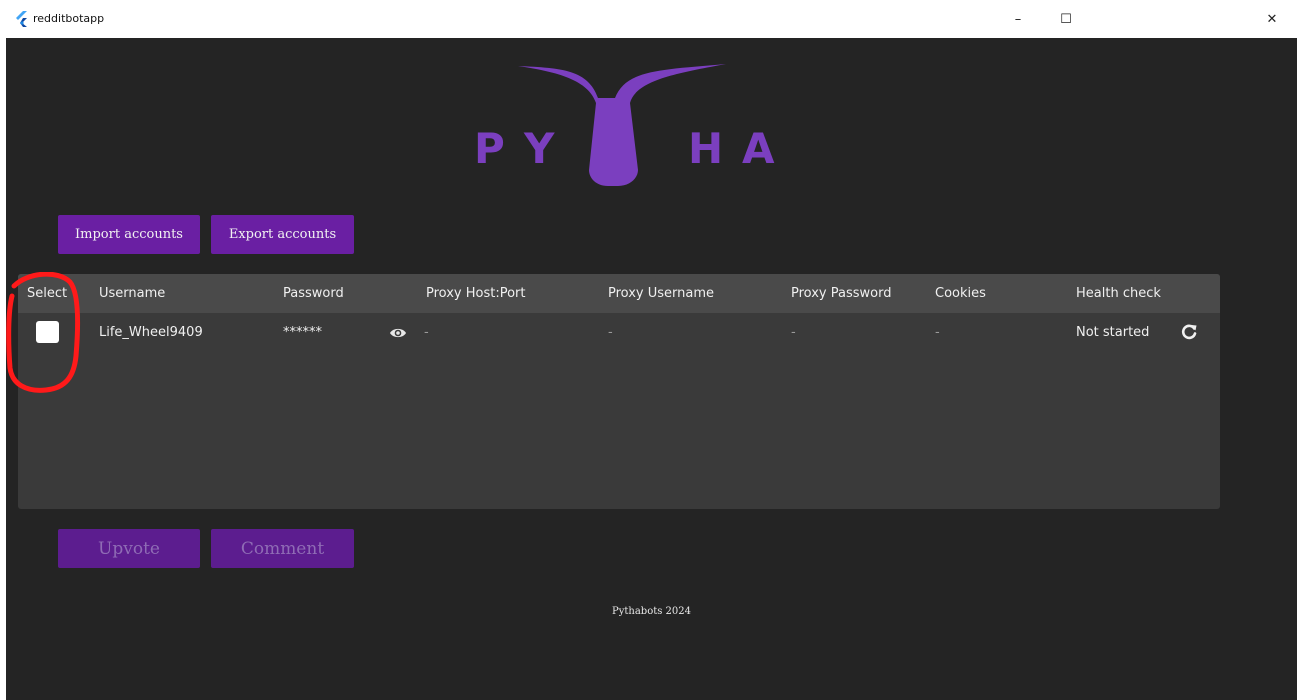 This screenshot has width=1297, height=700. I want to click on title-bar: redditbotapp – ☐ ✕, so click(648, 19).